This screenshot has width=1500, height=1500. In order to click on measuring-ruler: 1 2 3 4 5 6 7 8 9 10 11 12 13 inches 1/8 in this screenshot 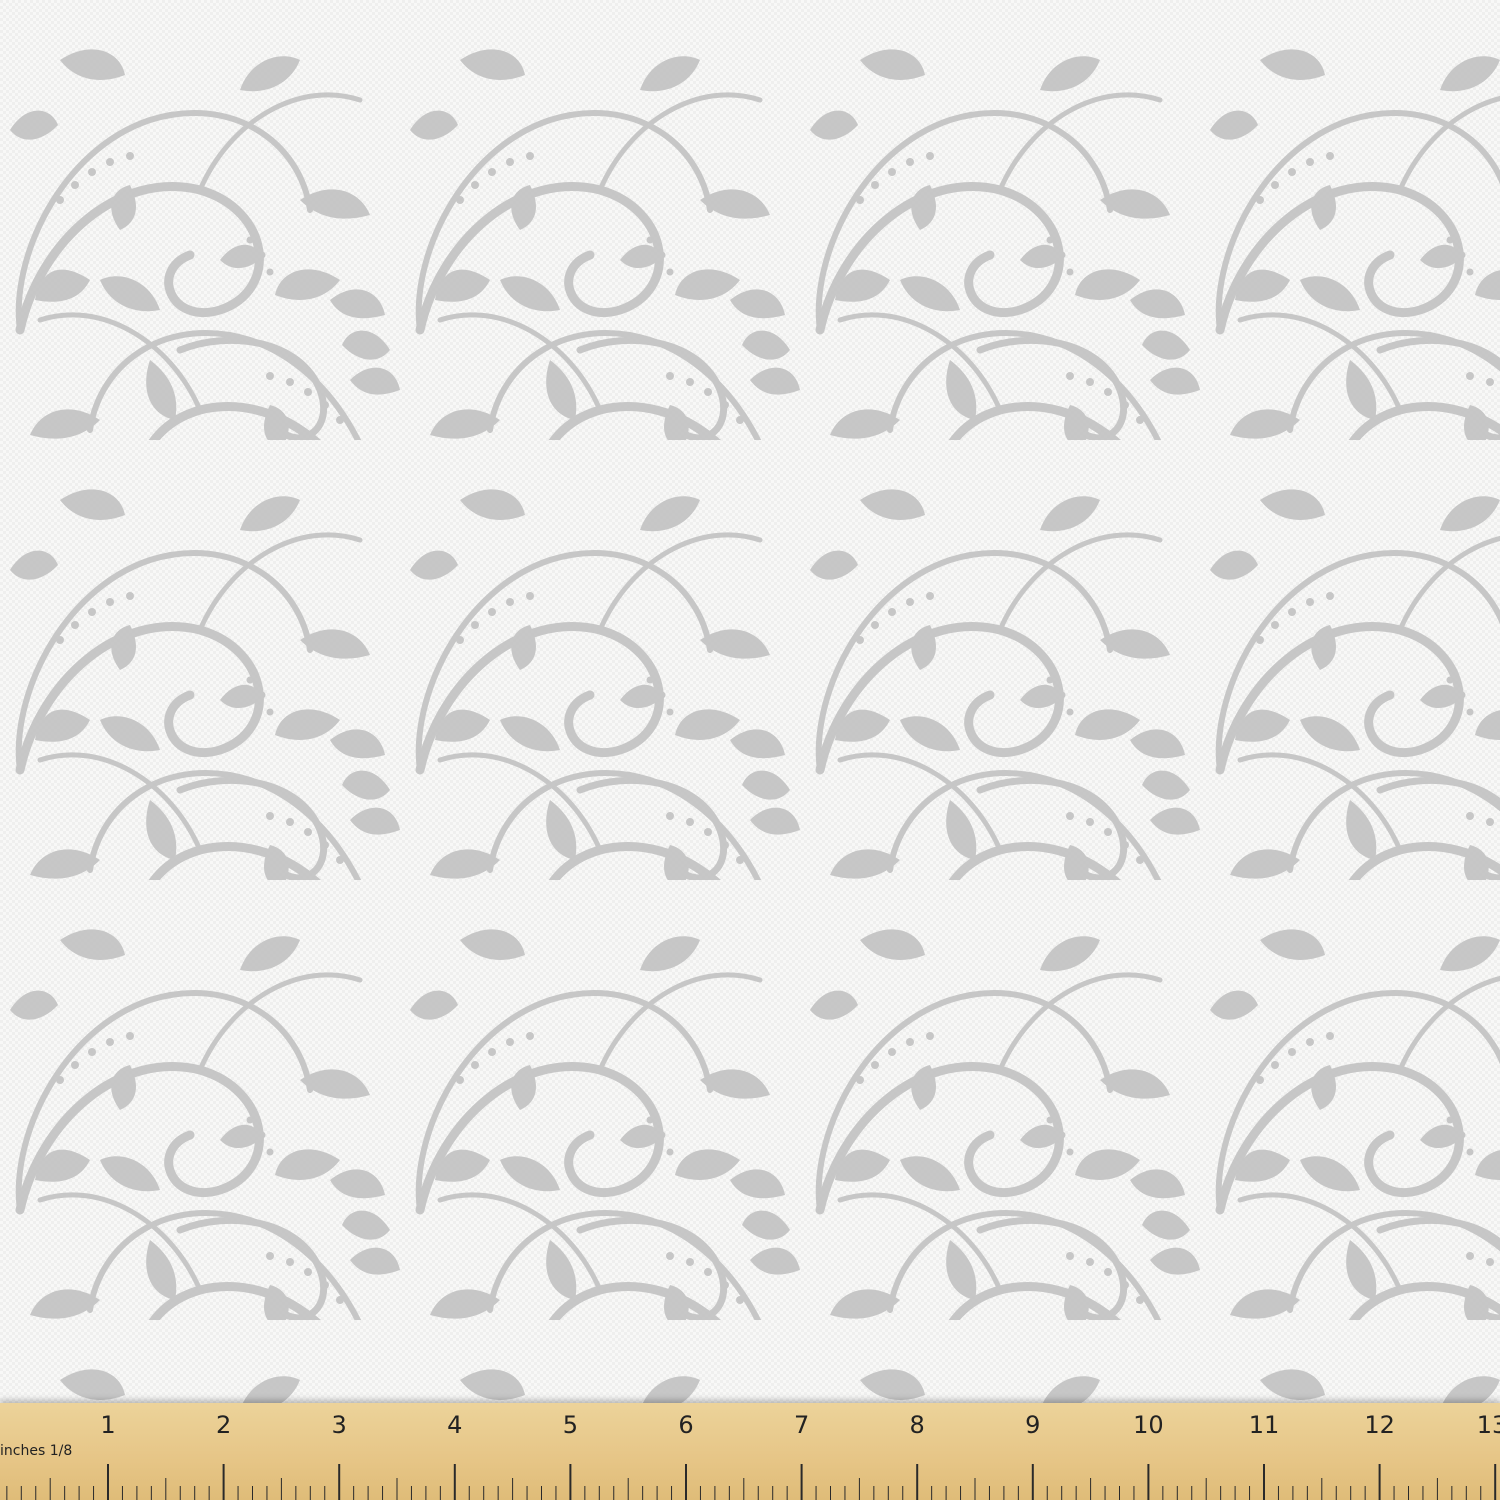, I will do `click(750, 1451)`.